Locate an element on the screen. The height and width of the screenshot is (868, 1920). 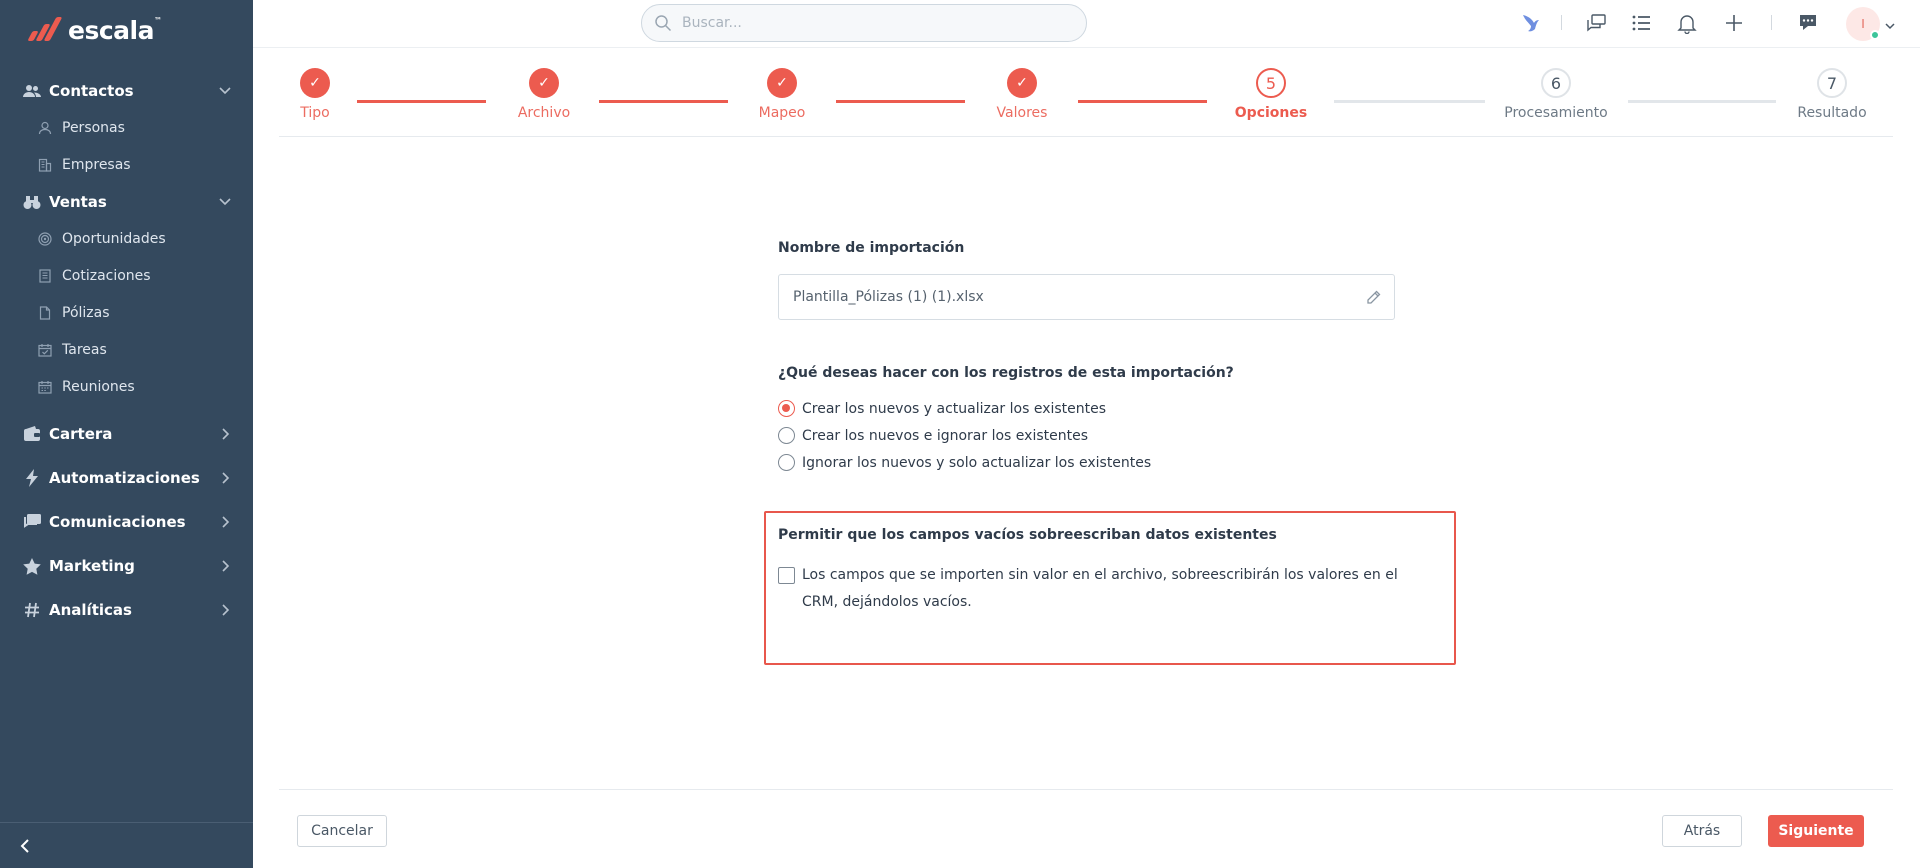
binoculars-icon is located at coordinates (32, 202).